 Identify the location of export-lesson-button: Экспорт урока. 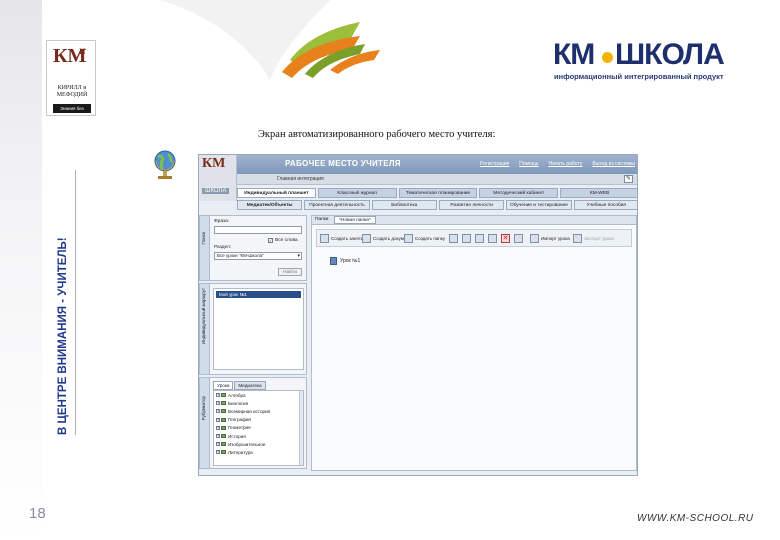
(593, 238).